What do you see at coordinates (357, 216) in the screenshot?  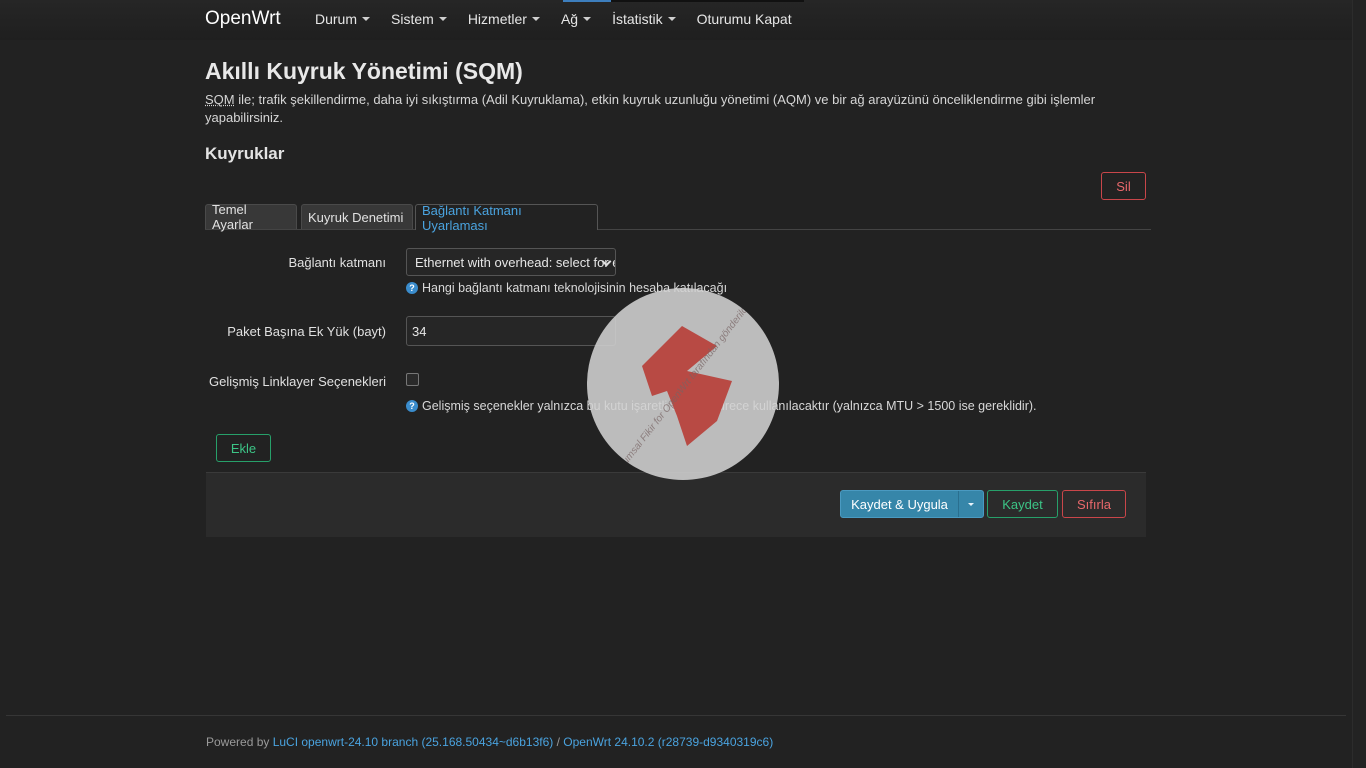 I see `tab-queue-discipline: Kuyruk Denetimi` at bounding box center [357, 216].